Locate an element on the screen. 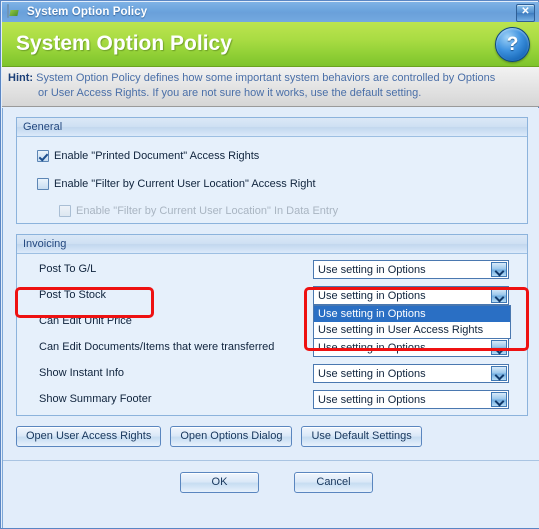 This screenshot has height=529, width=539. checkbox-label-printed-document: Enable "Printed Document" Access Rights is located at coordinates (157, 156).